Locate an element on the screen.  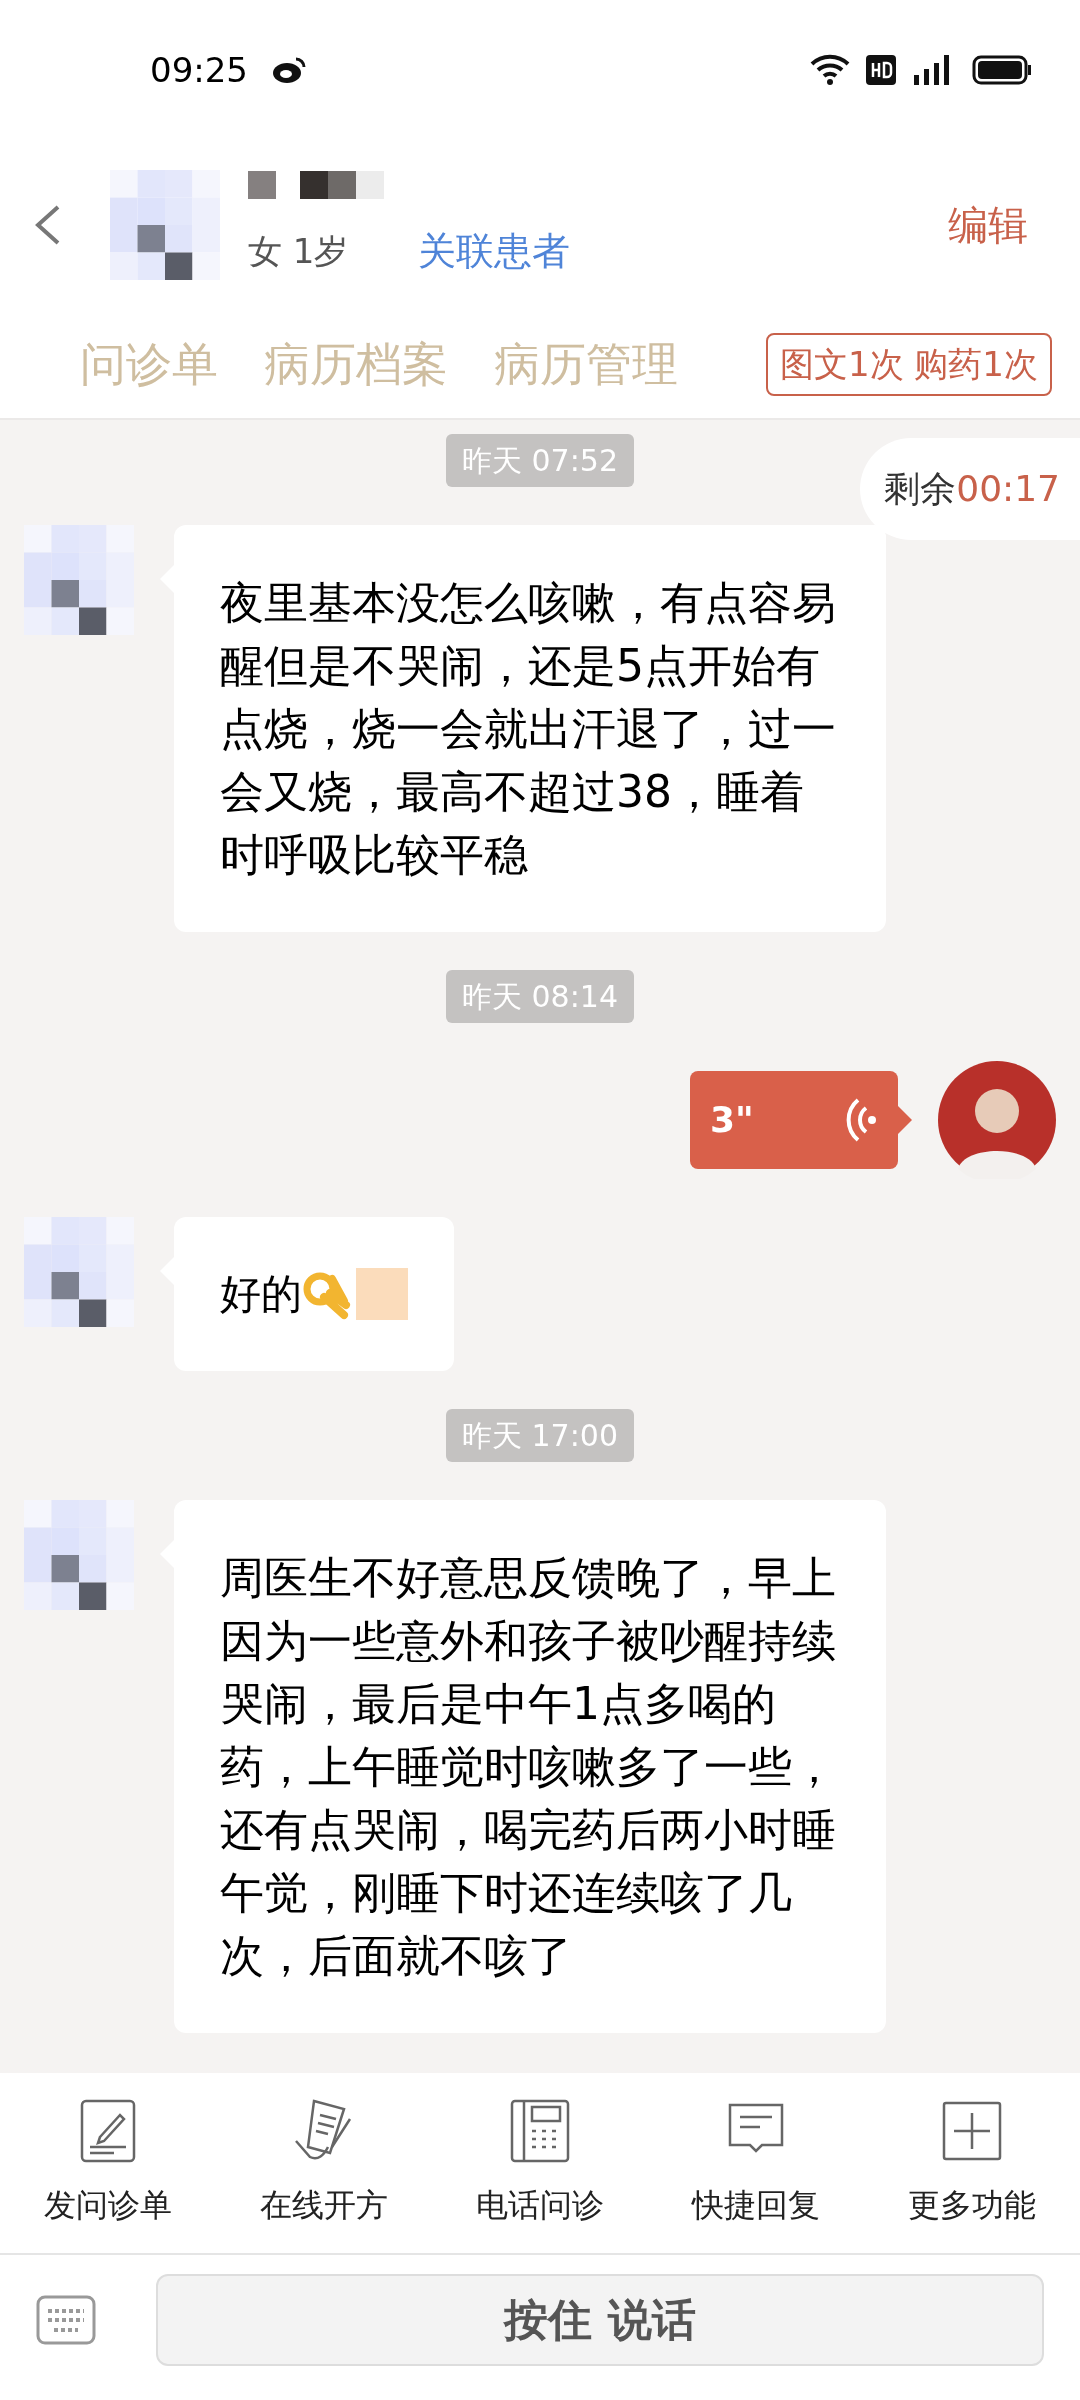
message-text: 夜里基本没怎么咳嗽，有点容易醒但是不哭闹，还是5点开始有点烧，烧一会就出汗退了，过一会又烧，最高不超过38，睡着时呼吸比较平稳 is located at coordinates (528, 729).